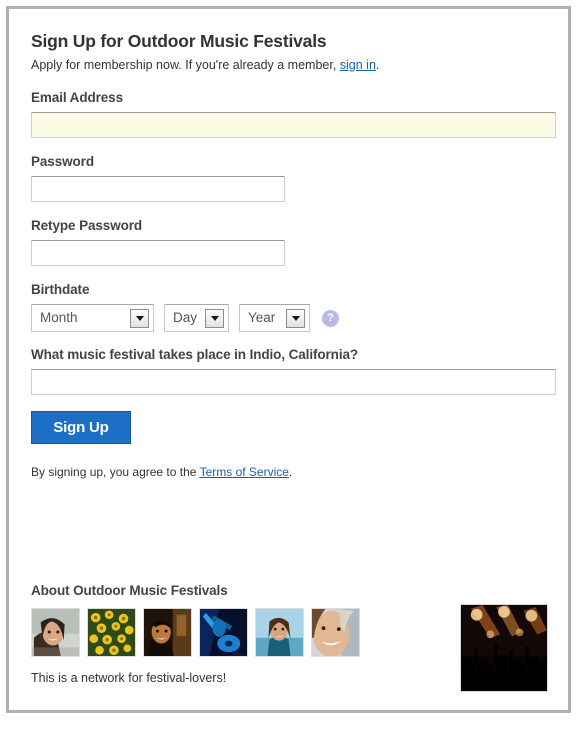  Describe the element at coordinates (279, 632) in the screenshot. I see `member-photo-woman-outdoors` at that location.